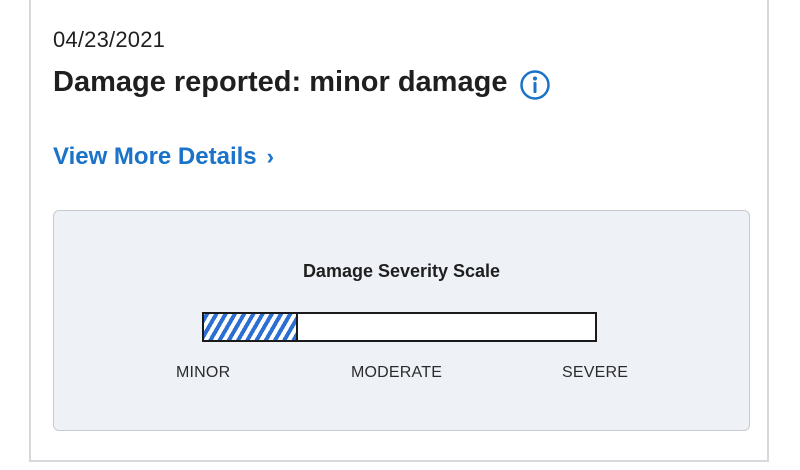  What do you see at coordinates (595, 372) in the screenshot?
I see `scale-label-severe: SEVERE` at bounding box center [595, 372].